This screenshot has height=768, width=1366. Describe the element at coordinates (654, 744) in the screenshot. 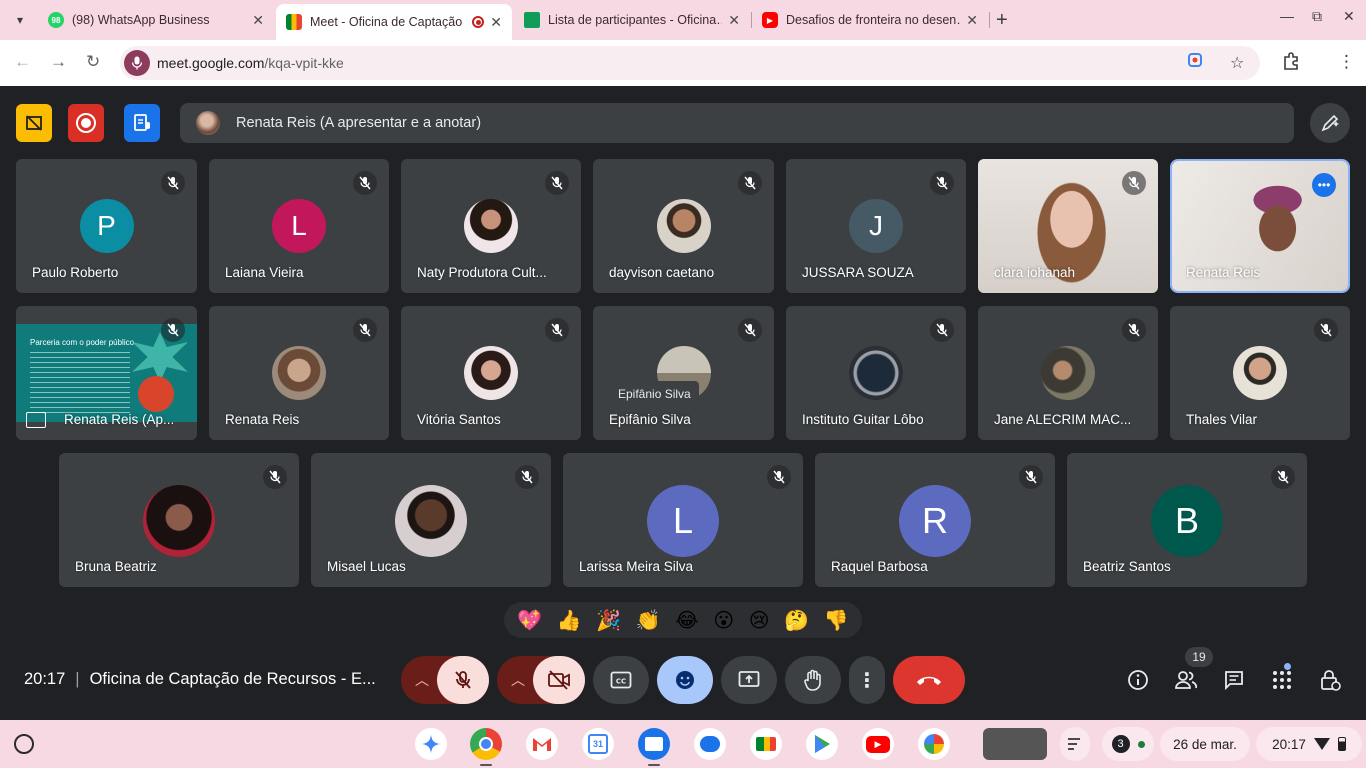

I see `files-icon` at that location.